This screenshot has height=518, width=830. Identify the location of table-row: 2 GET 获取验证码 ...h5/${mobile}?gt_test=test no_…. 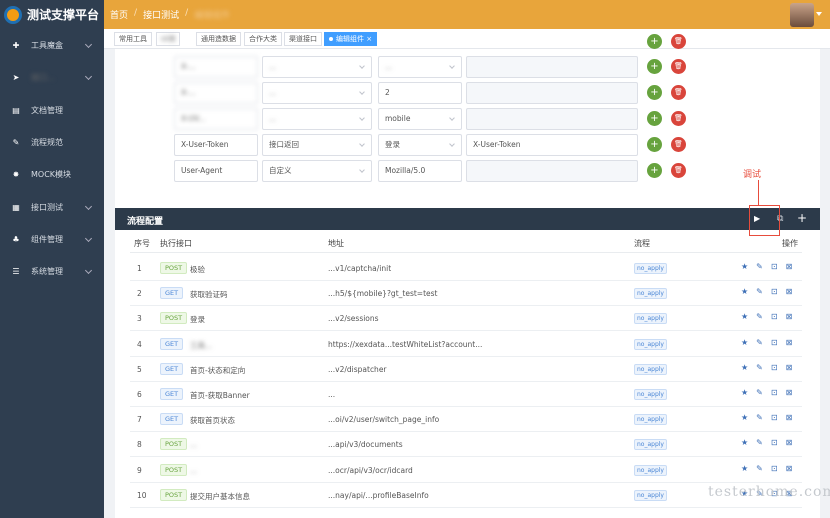
(466, 294).